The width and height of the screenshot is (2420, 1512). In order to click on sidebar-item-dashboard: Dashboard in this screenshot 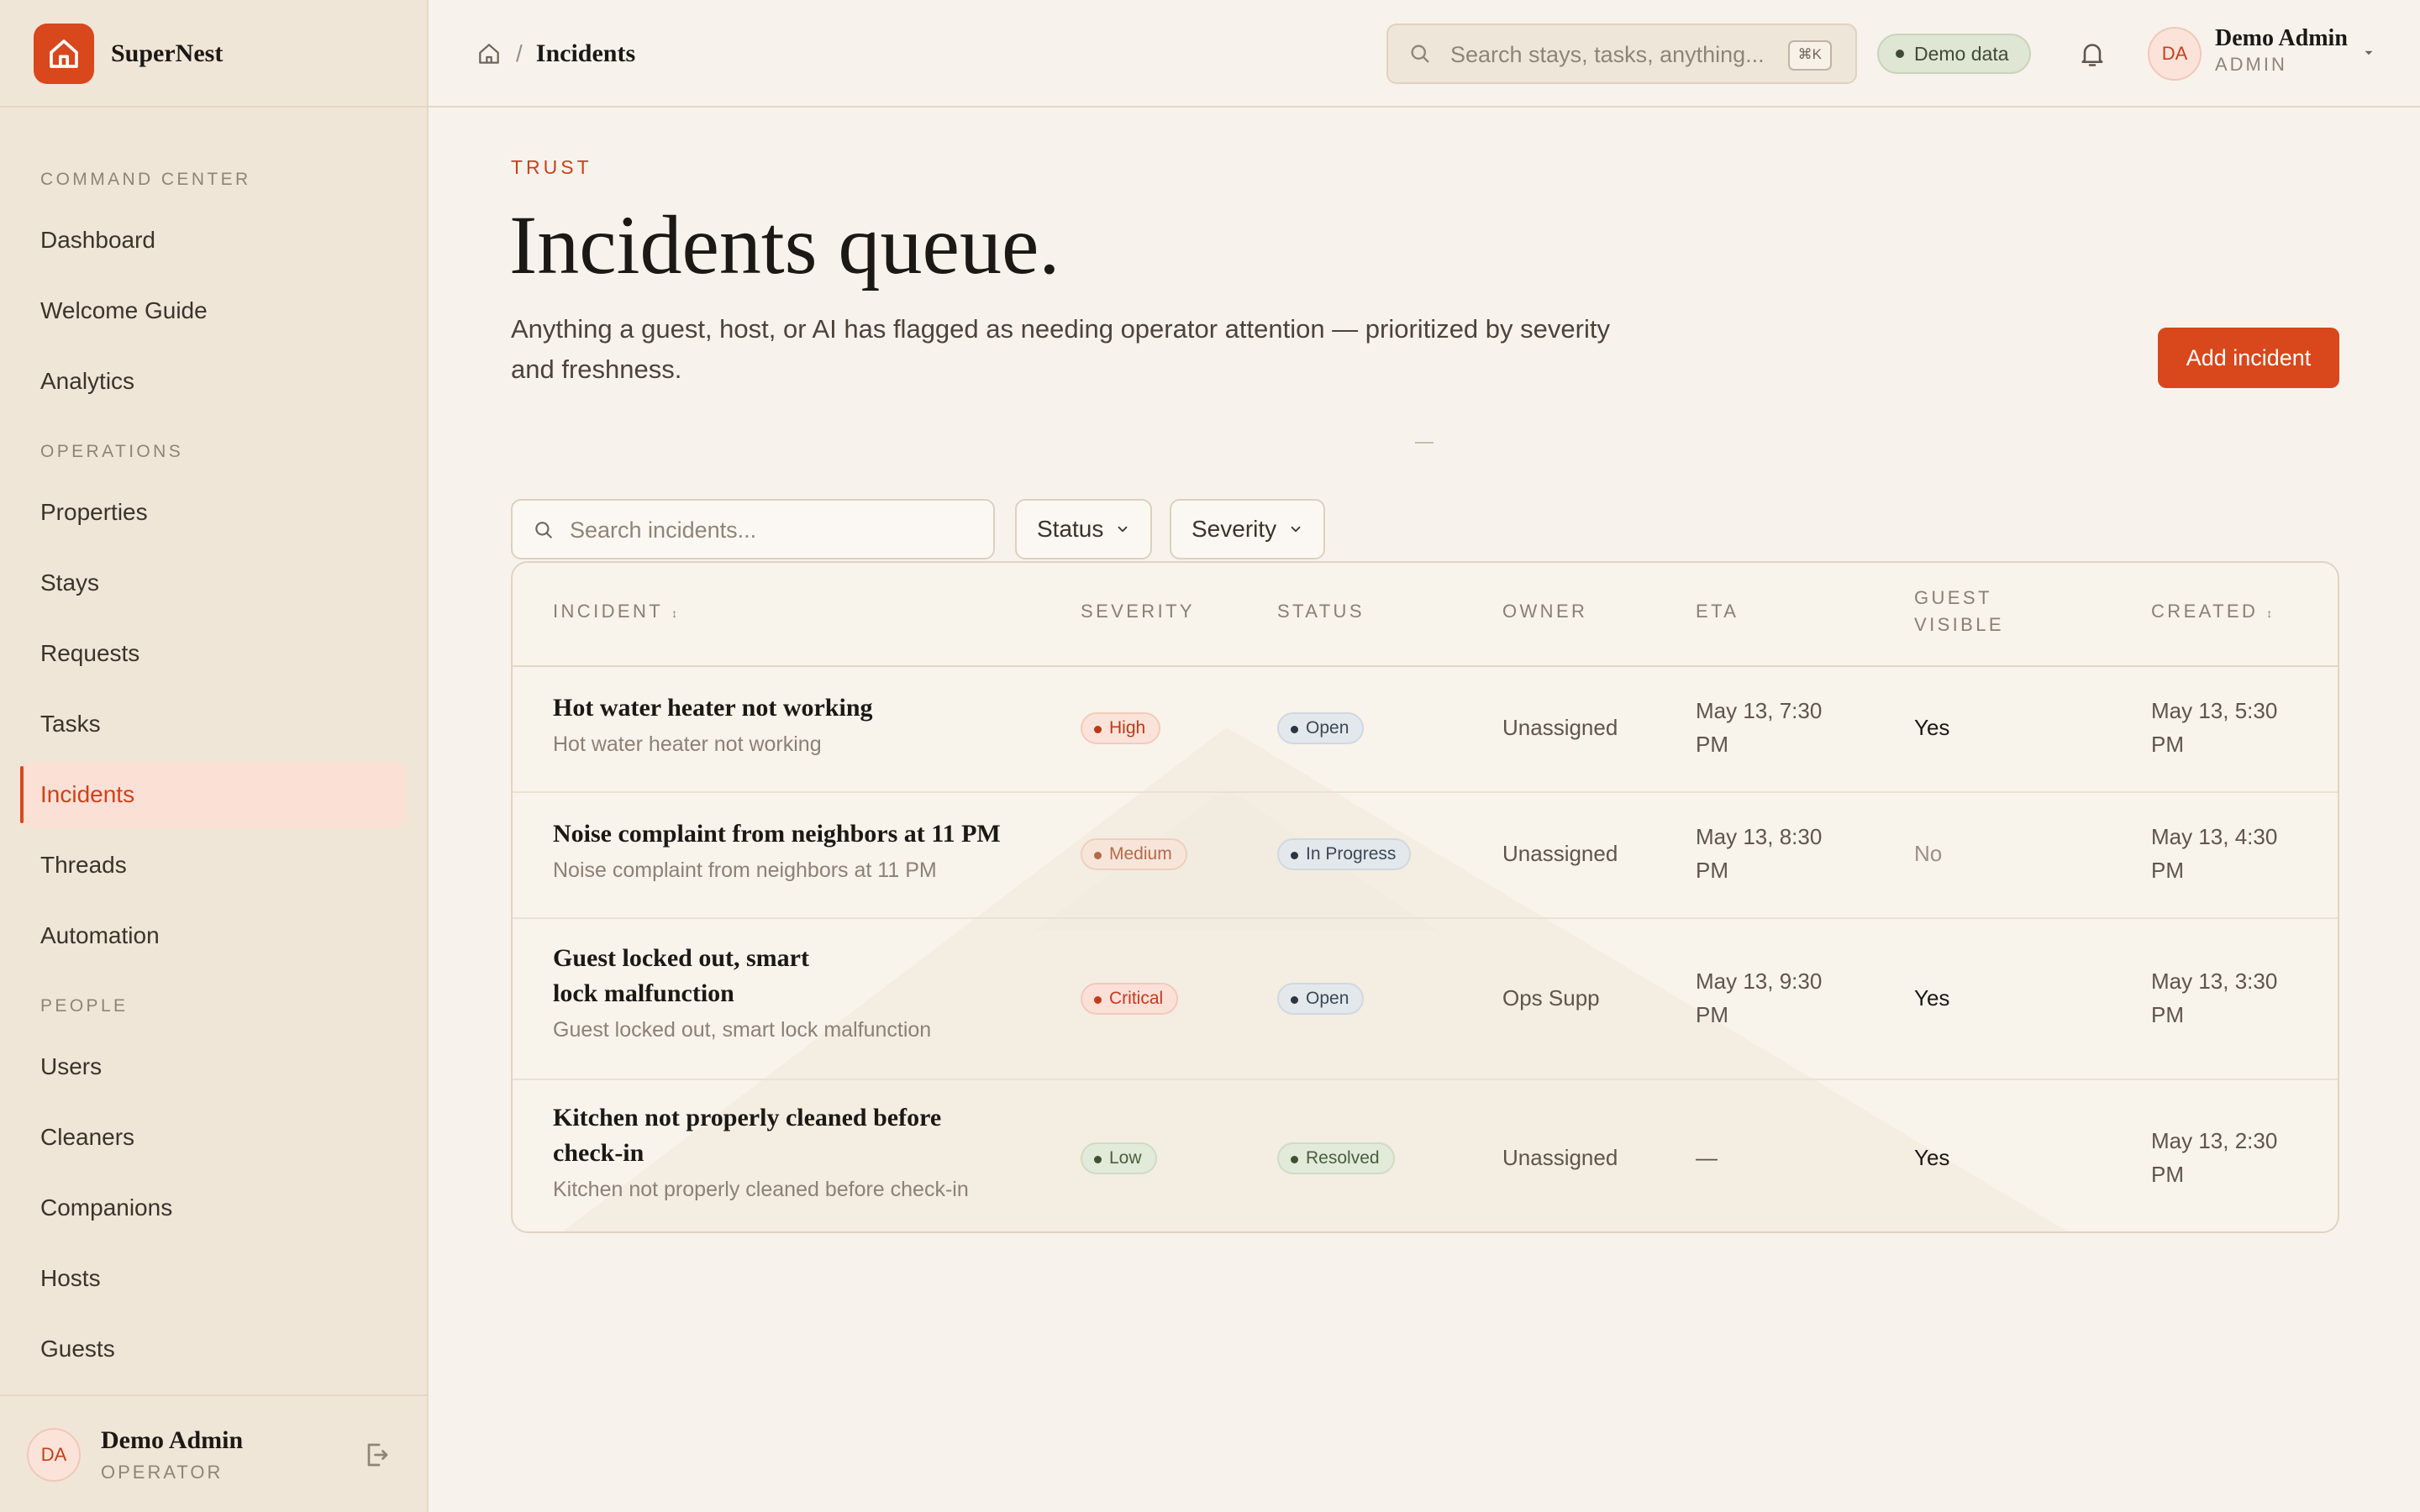, I will do `click(214, 240)`.